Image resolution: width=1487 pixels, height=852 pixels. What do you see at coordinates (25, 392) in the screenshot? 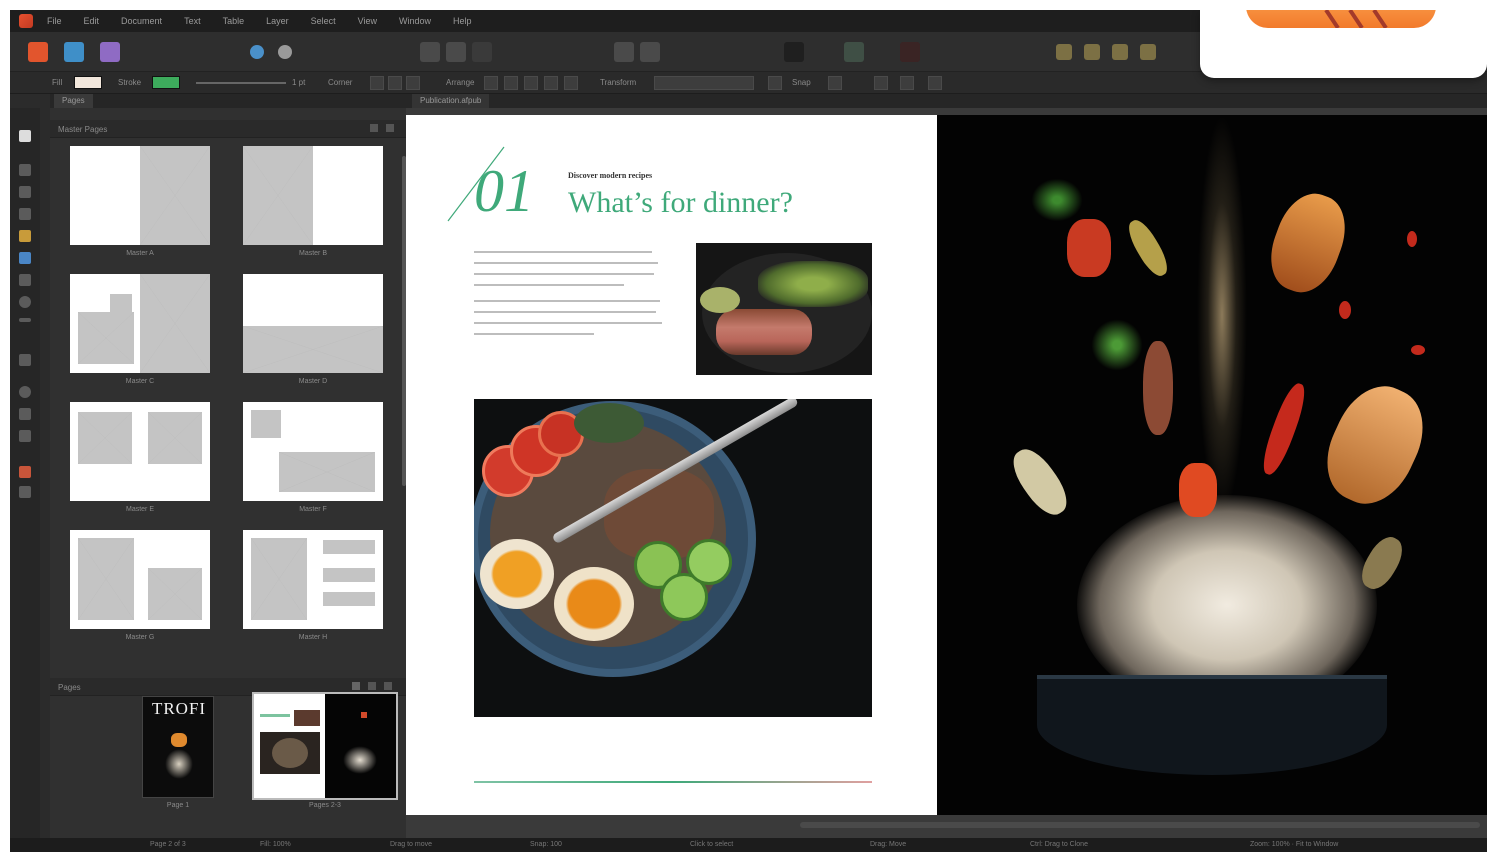
I see `zoom-tool-icon` at bounding box center [25, 392].